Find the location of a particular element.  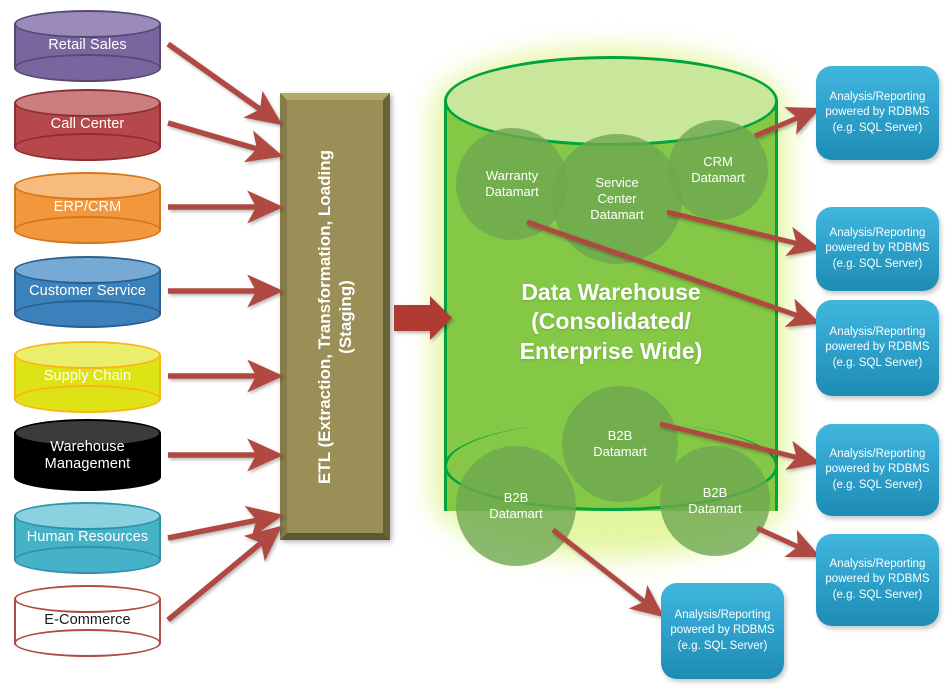

datamart-b2b-right: B2B Datamart is located at coordinates (715, 501).